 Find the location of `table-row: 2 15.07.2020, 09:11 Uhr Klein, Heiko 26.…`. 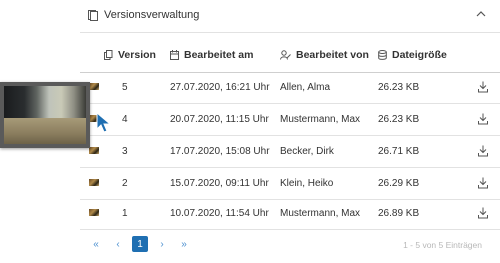

table-row: 2 15.07.2020, 09:11 Uhr Klein, Heiko 26.… is located at coordinates (290, 184).